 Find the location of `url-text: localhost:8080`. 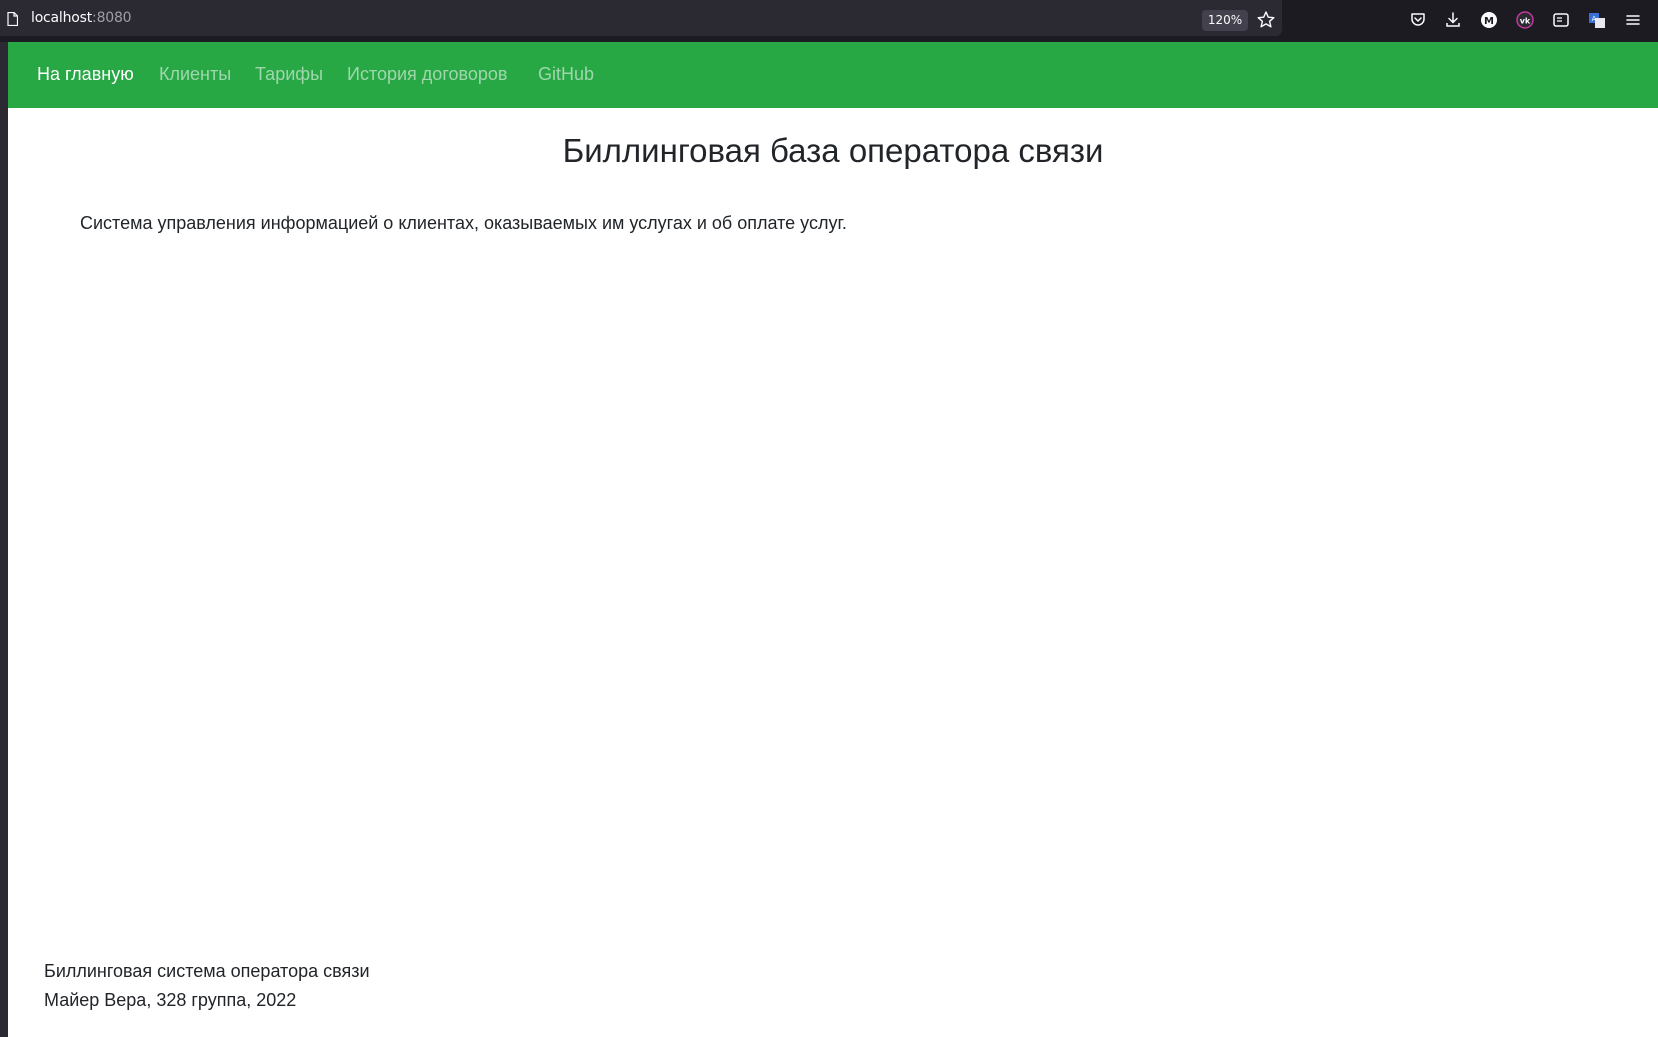

url-text: localhost:8080 is located at coordinates (81, 18).